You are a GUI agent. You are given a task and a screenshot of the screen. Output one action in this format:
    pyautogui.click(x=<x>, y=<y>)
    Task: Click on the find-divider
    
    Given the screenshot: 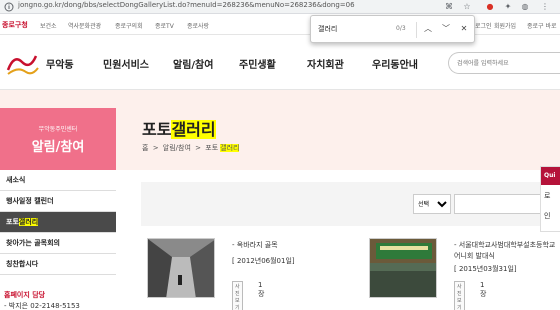 What is the action you would take?
    pyautogui.click(x=416, y=30)
    